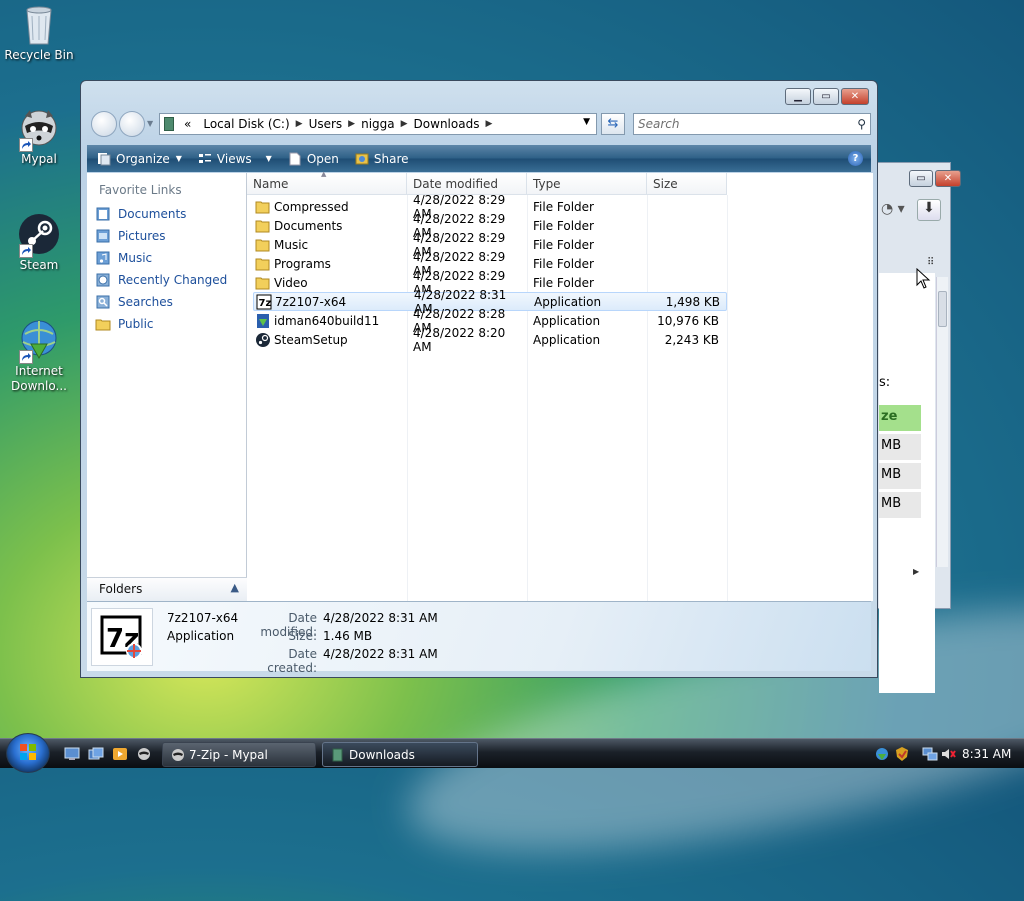 The height and width of the screenshot is (901, 1024). I want to click on show-desktop-icon, so click(72, 754).